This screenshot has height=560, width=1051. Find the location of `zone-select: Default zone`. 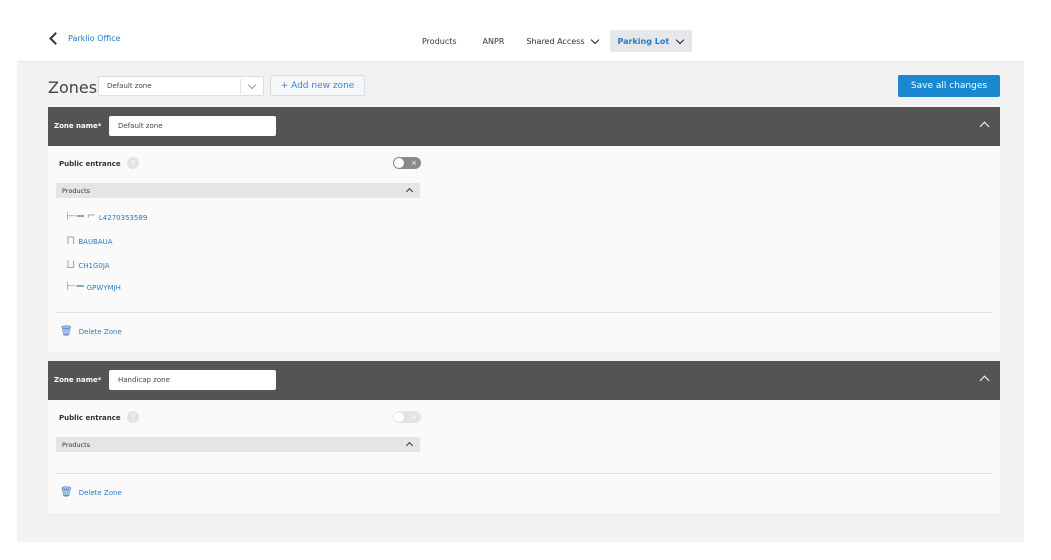

zone-select: Default zone is located at coordinates (181, 86).